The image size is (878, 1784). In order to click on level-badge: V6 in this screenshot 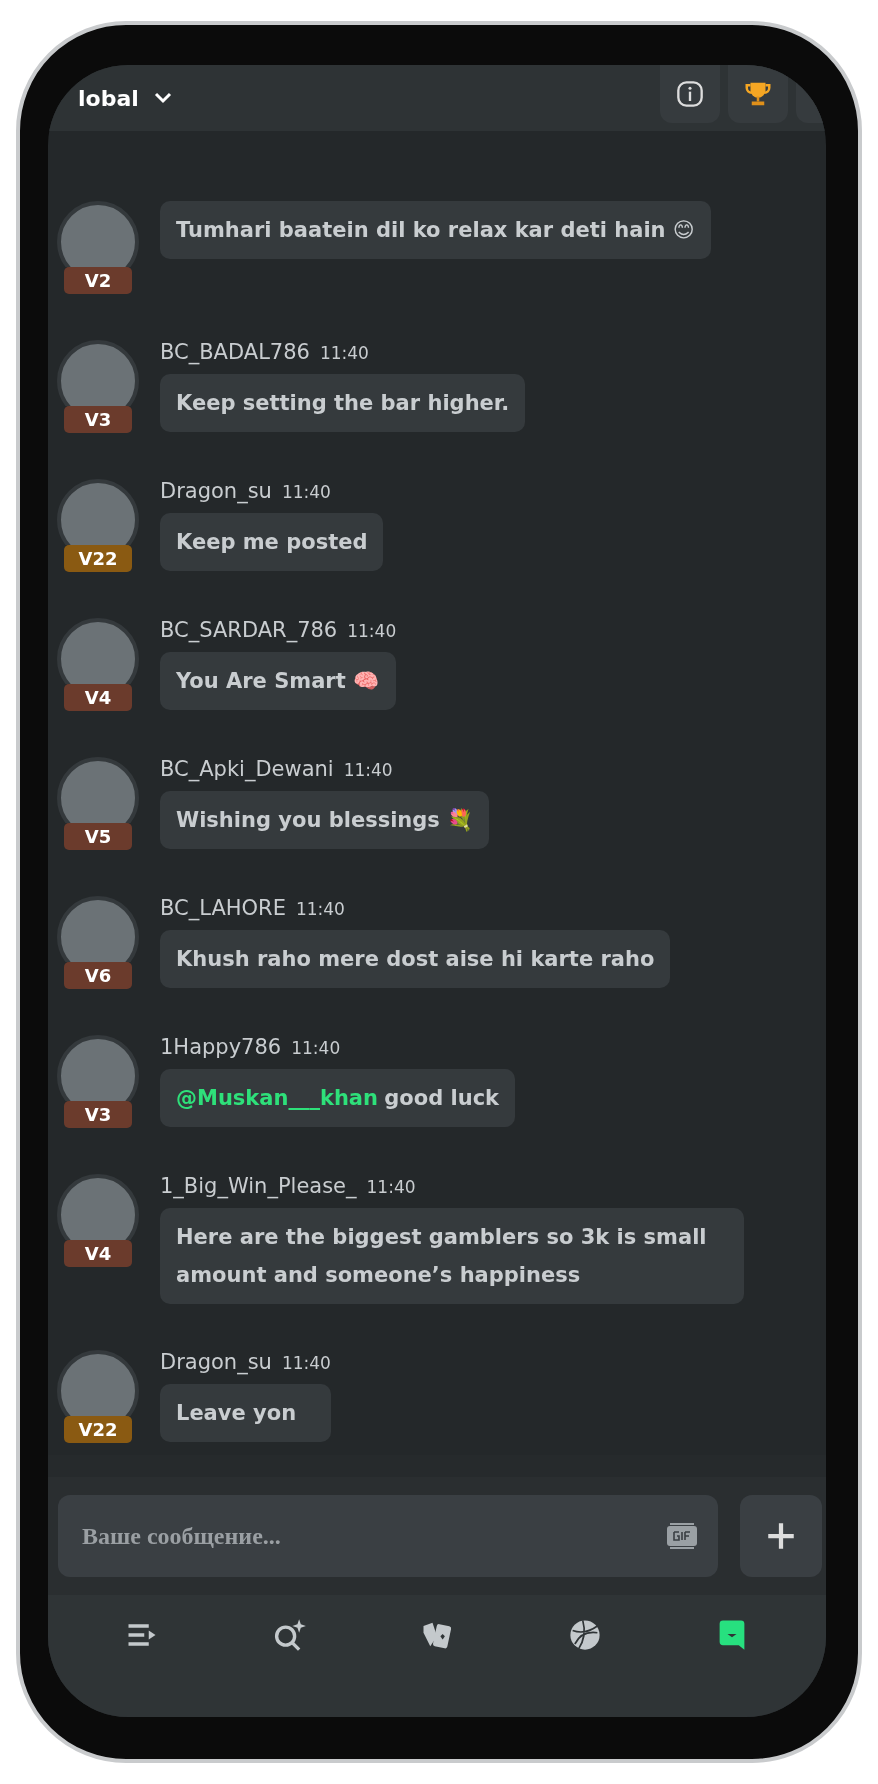, I will do `click(98, 975)`.